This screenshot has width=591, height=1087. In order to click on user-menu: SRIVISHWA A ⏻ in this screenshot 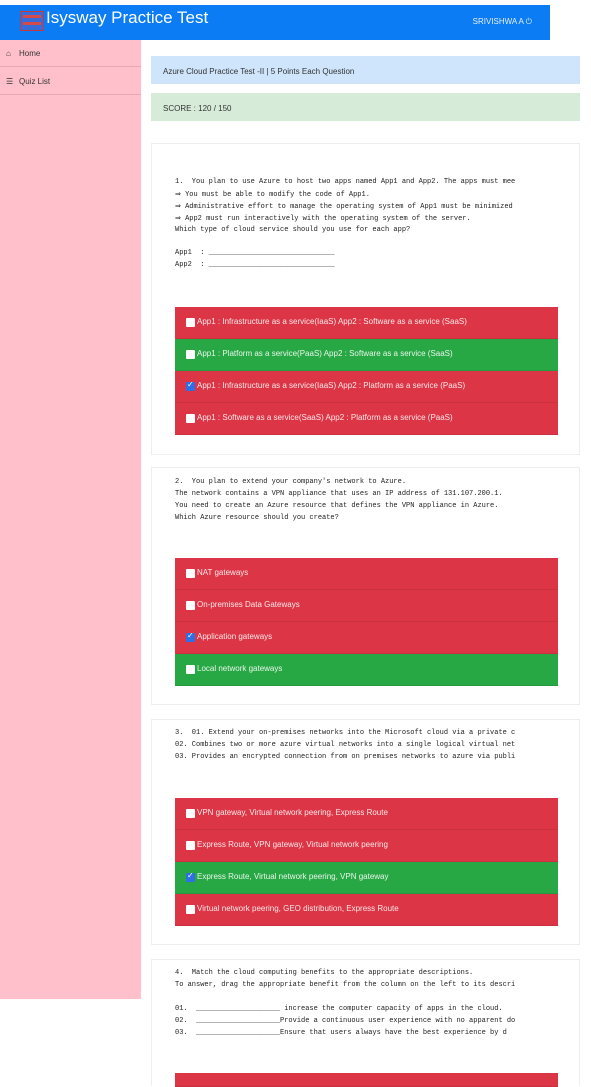, I will do `click(502, 22)`.